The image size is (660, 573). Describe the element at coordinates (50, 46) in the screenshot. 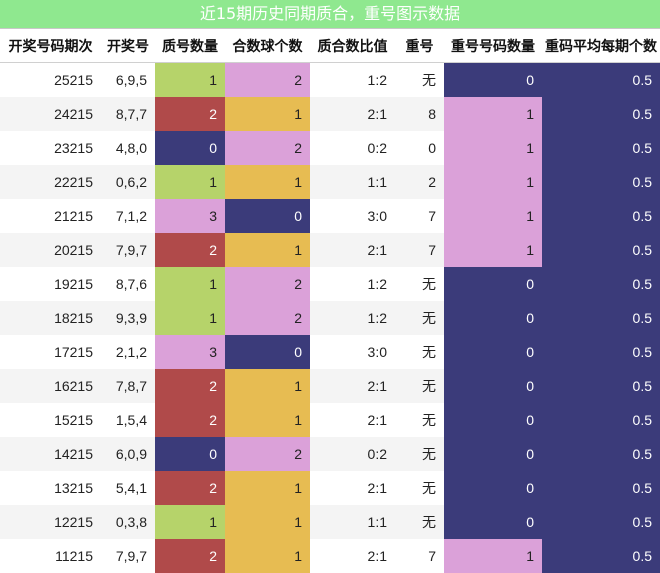

I see `col-period-header: 开奖号码期次` at that location.